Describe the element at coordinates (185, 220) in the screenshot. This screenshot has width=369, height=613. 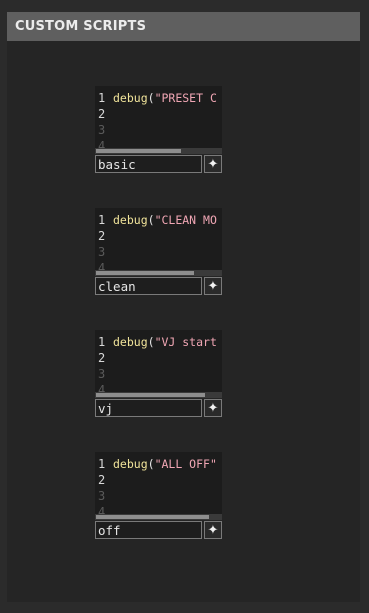
I see `code-string: "CLEAN MO` at that location.